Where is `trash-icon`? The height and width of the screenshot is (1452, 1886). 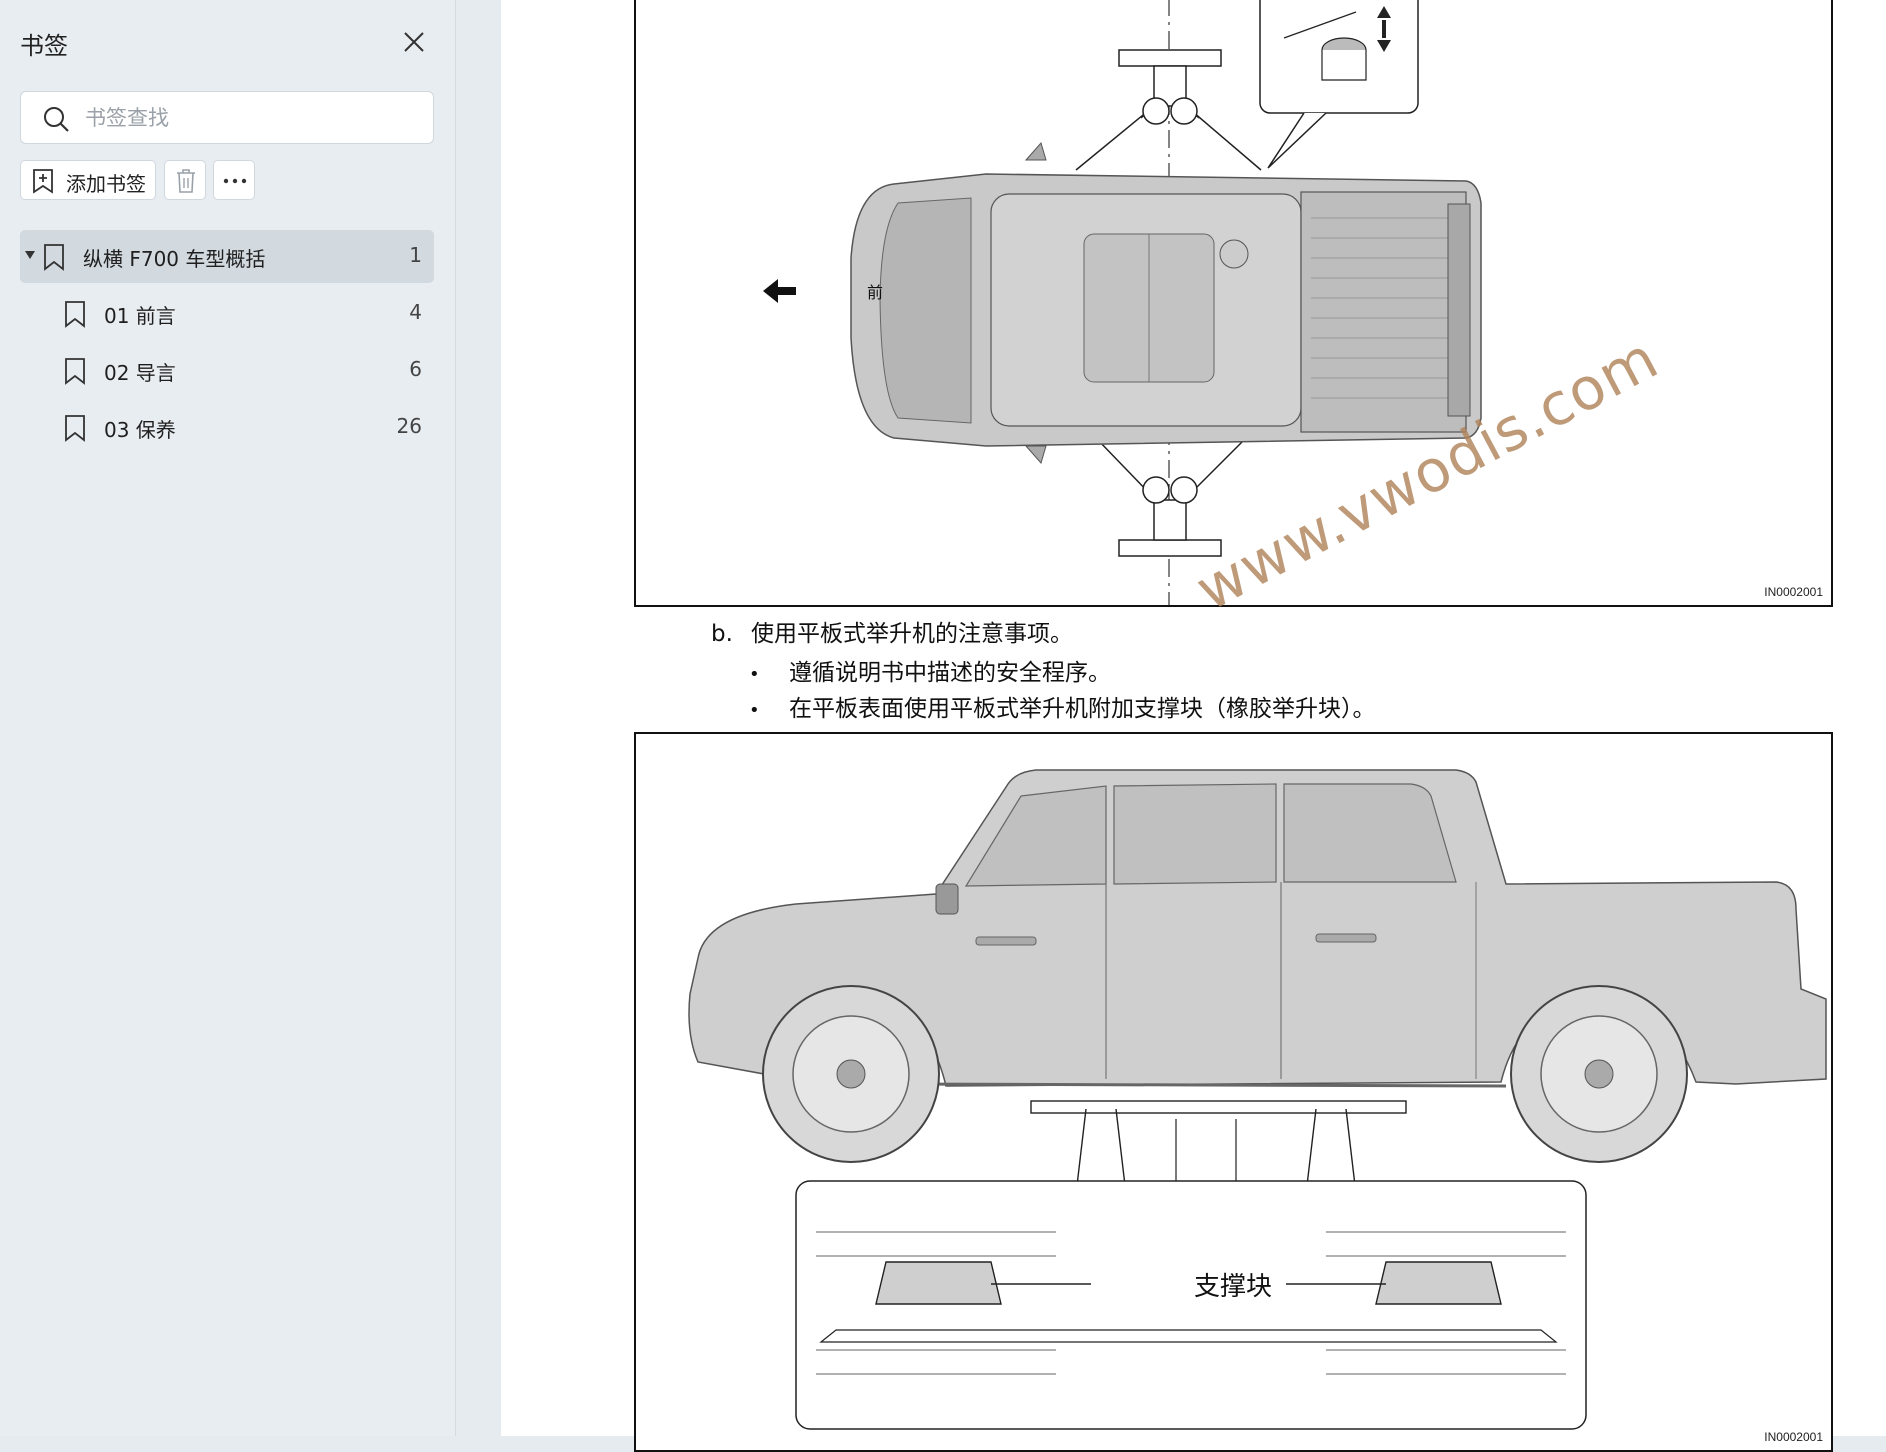 trash-icon is located at coordinates (186, 181).